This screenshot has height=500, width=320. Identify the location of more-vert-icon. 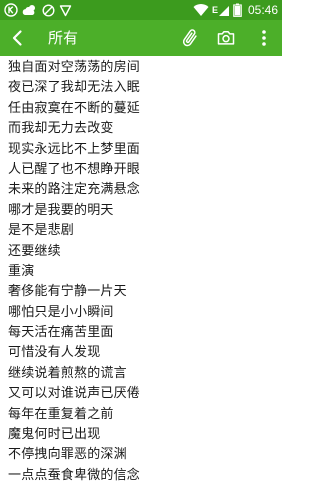
(264, 38).